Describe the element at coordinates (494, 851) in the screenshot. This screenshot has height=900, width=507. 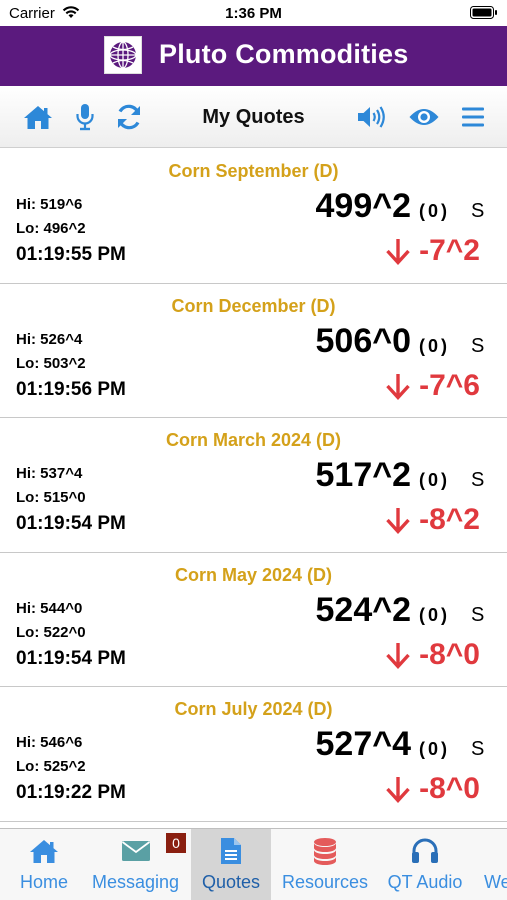
I see `web-icon` at that location.